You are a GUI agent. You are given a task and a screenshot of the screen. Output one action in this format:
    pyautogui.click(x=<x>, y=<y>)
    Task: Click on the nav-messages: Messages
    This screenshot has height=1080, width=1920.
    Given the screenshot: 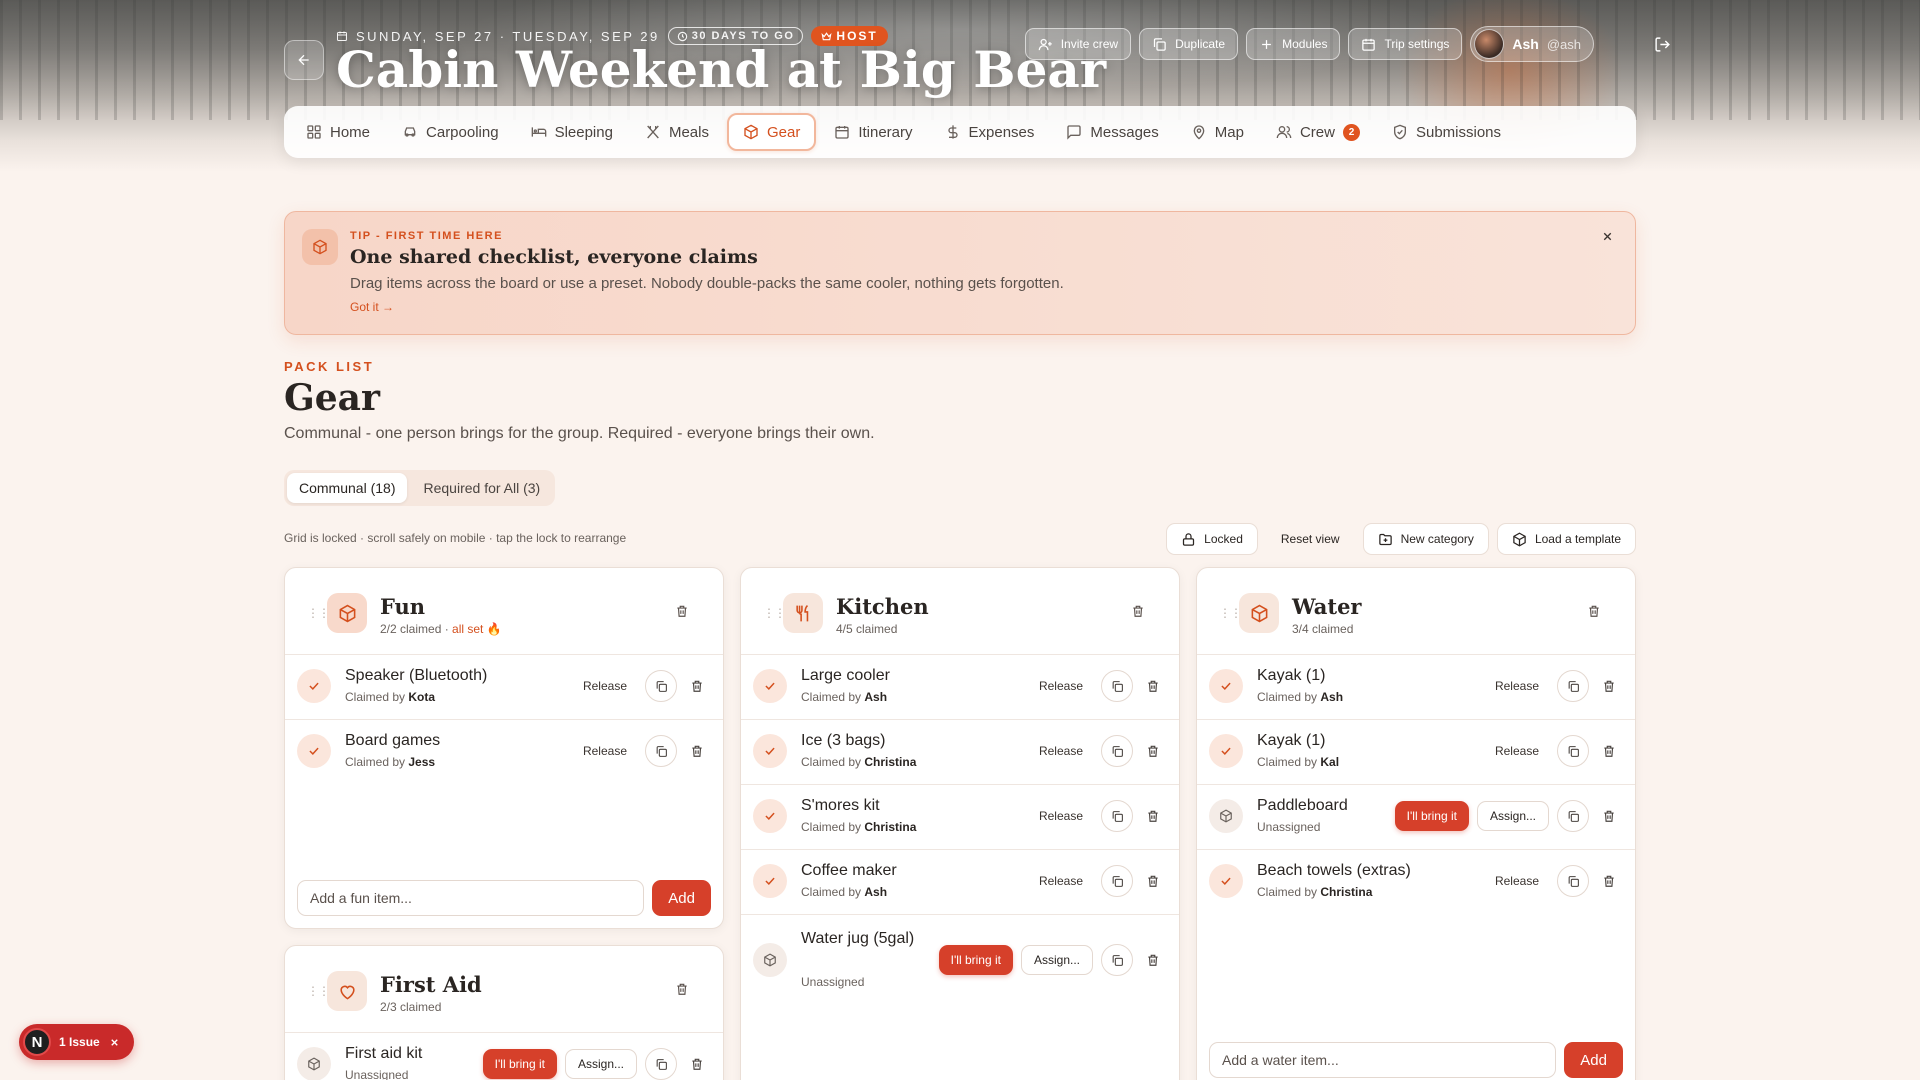 What is the action you would take?
    pyautogui.click(x=1112, y=132)
    